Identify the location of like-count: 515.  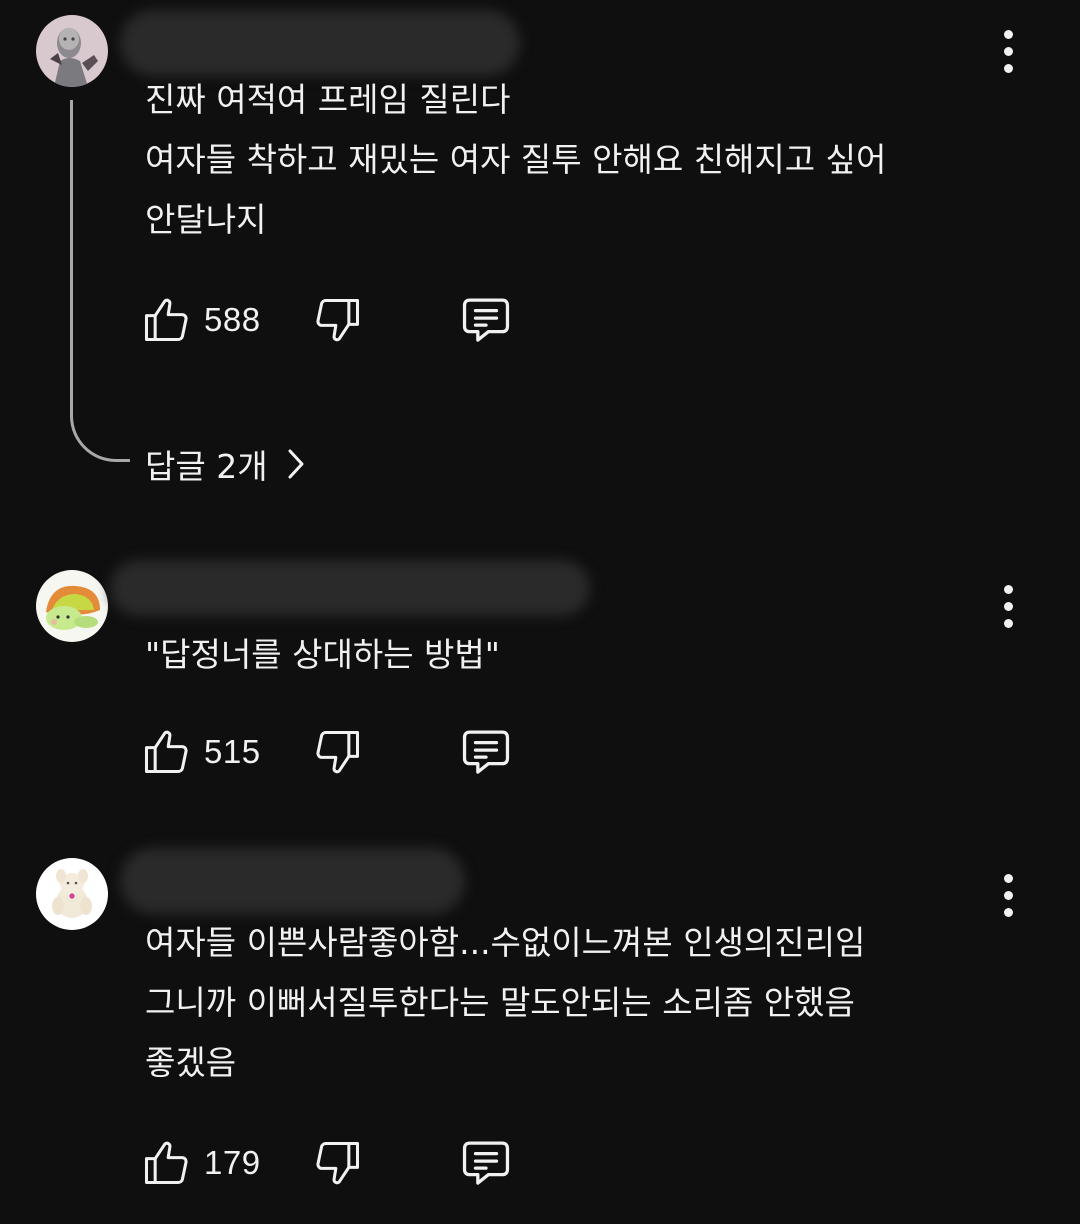
(232, 751).